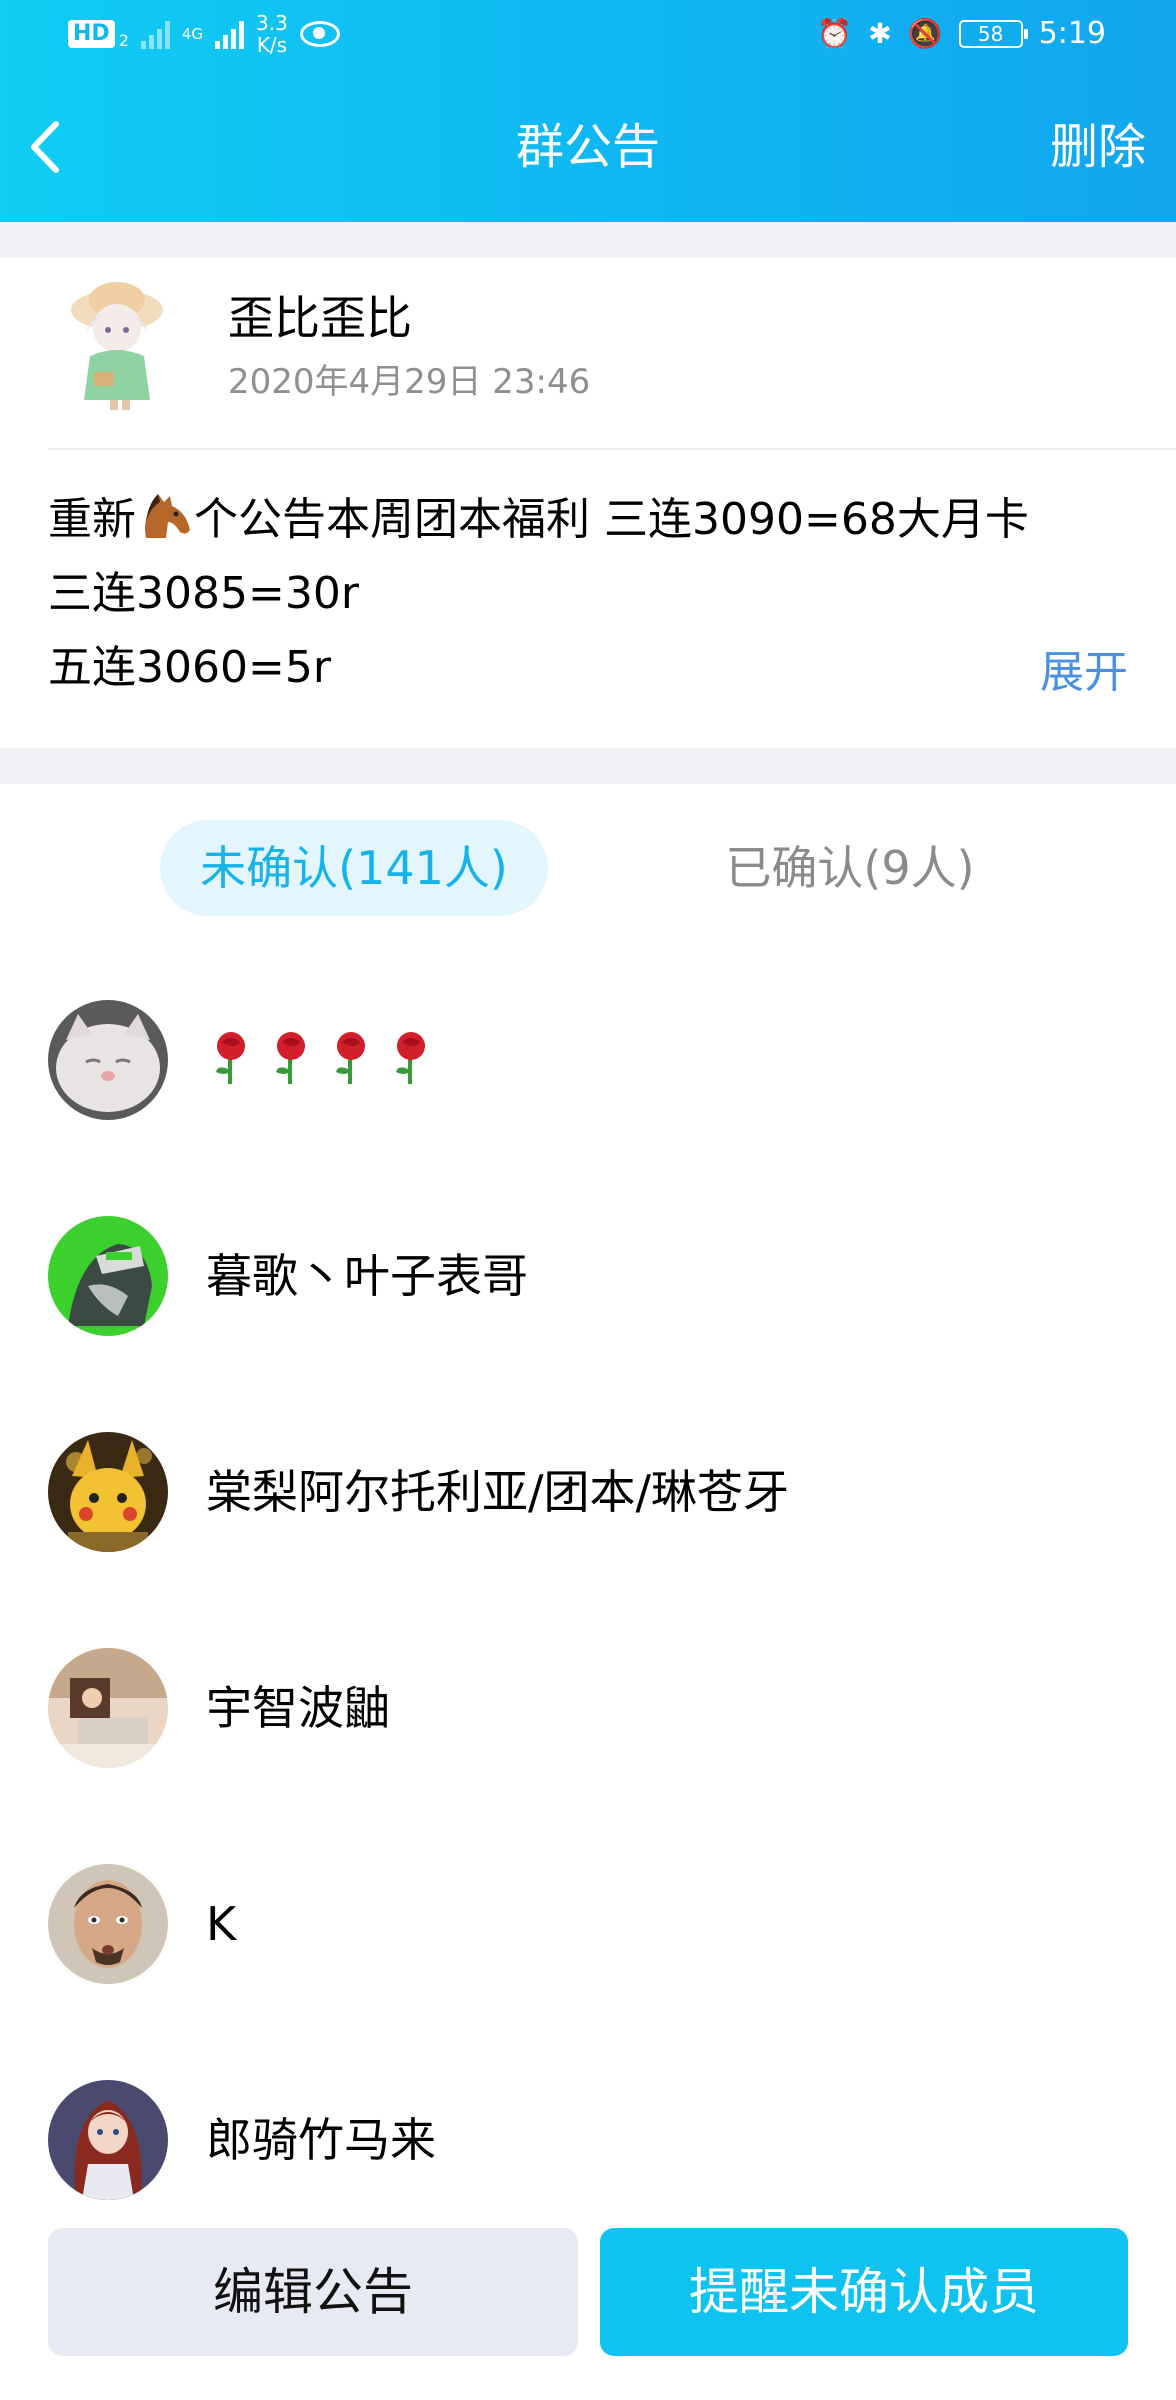  What do you see at coordinates (588, 1924) in the screenshot?
I see `member-row: K` at bounding box center [588, 1924].